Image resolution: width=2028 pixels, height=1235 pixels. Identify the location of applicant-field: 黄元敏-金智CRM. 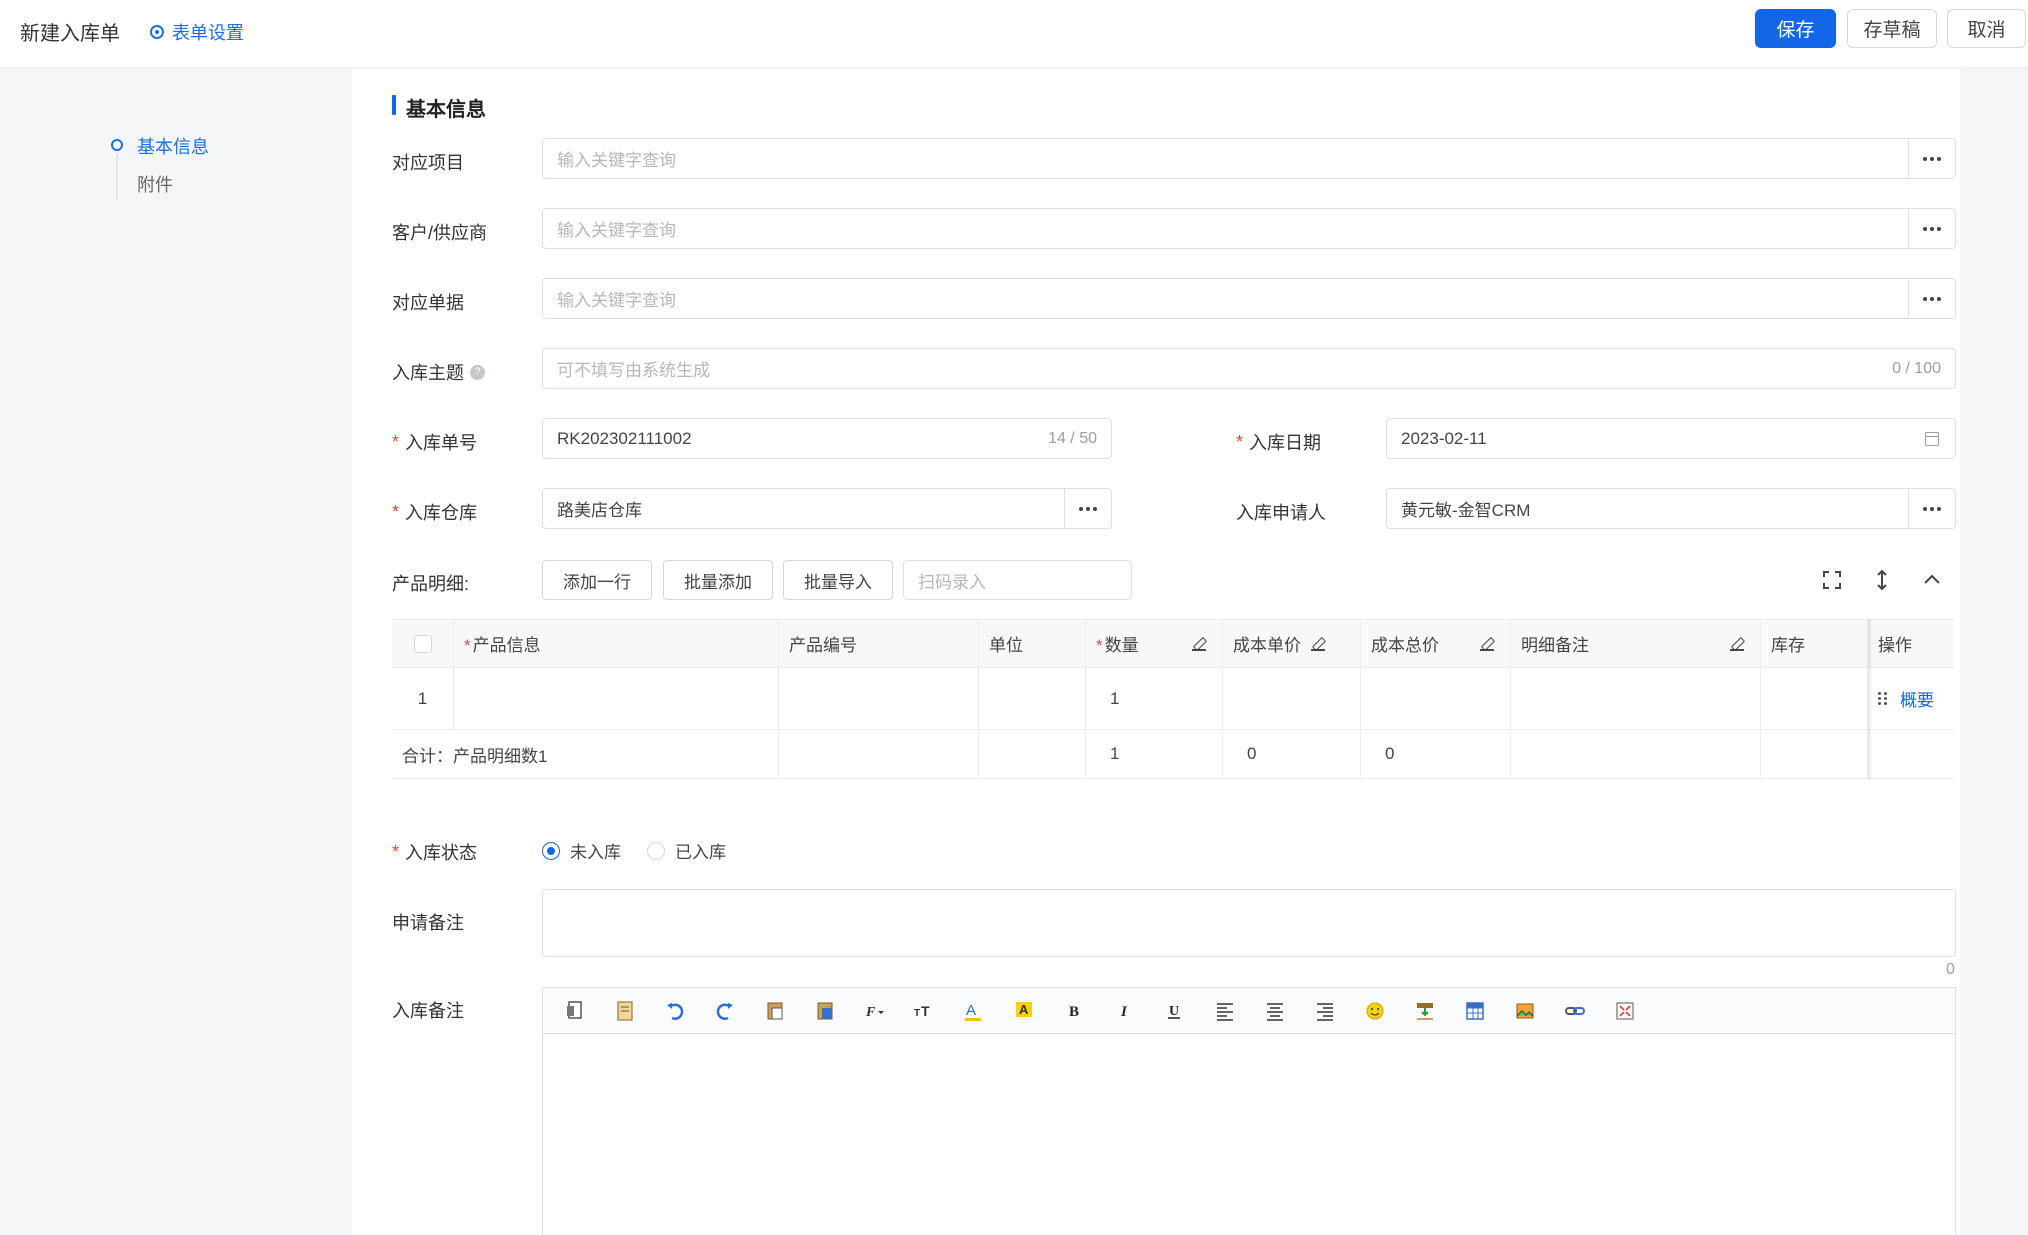
(1671, 508).